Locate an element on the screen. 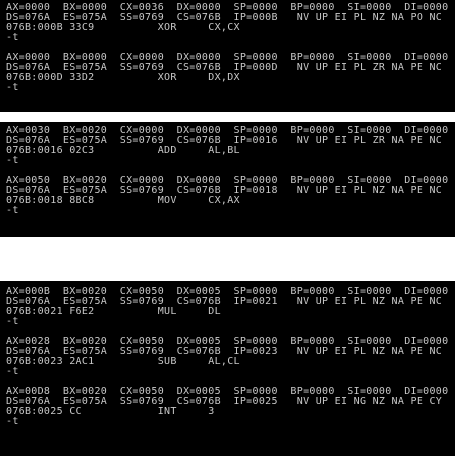 This screenshot has height=456, width=459. instruction-line: 076B:000B 33C9 XOR CX,CX is located at coordinates (123, 27).